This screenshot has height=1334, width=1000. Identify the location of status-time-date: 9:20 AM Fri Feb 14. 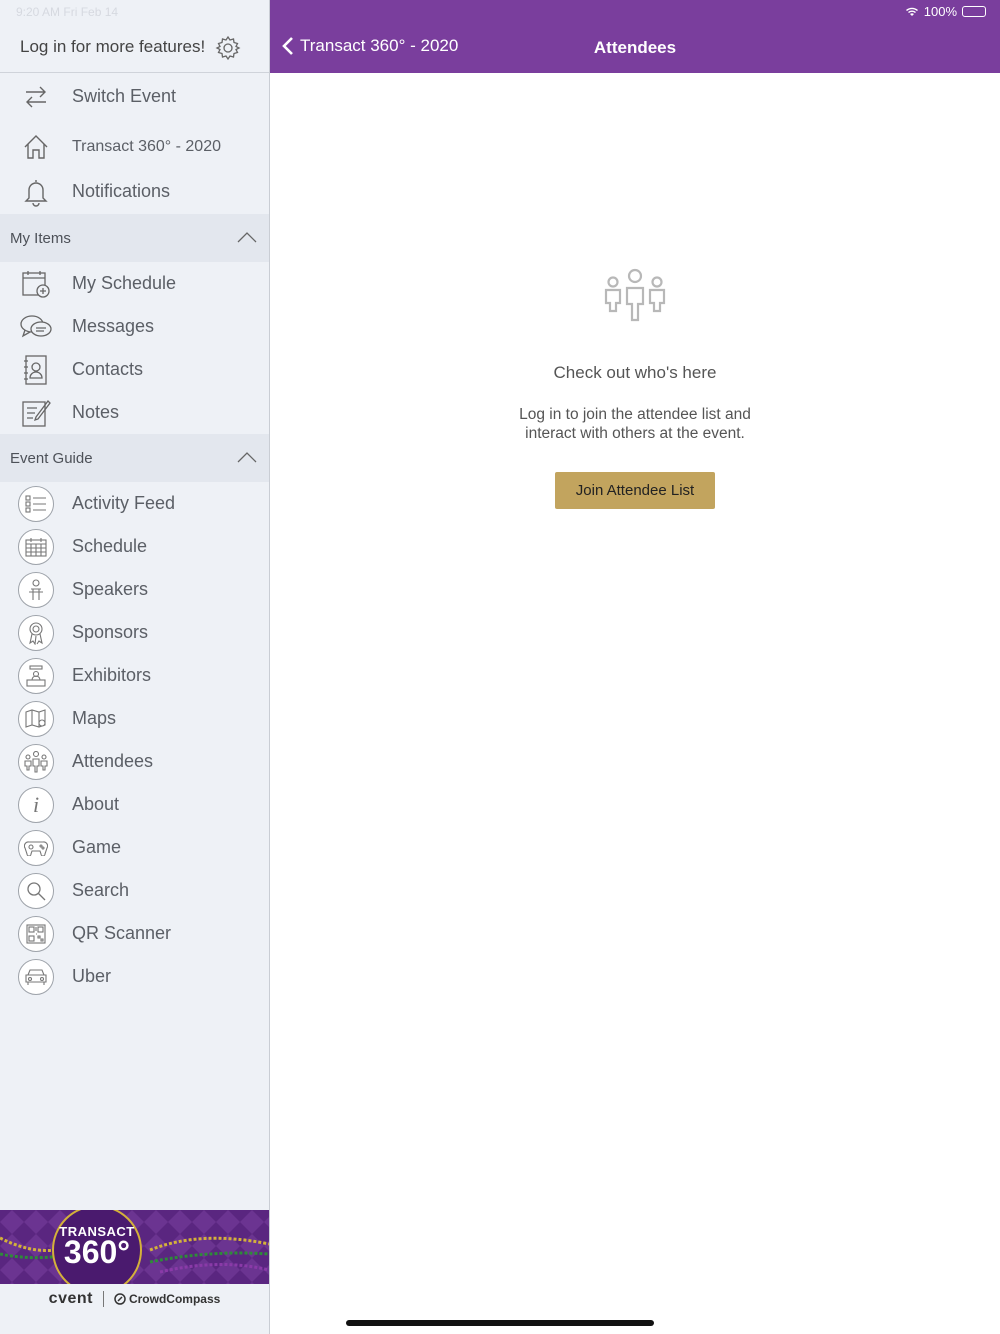
(67, 12).